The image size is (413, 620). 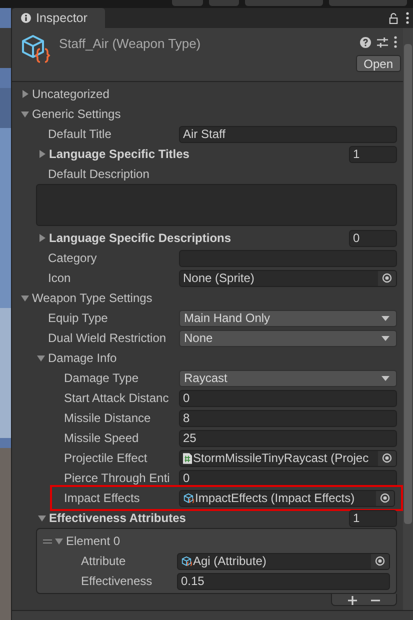 What do you see at coordinates (393, 18) in the screenshot?
I see `lock-icon` at bounding box center [393, 18].